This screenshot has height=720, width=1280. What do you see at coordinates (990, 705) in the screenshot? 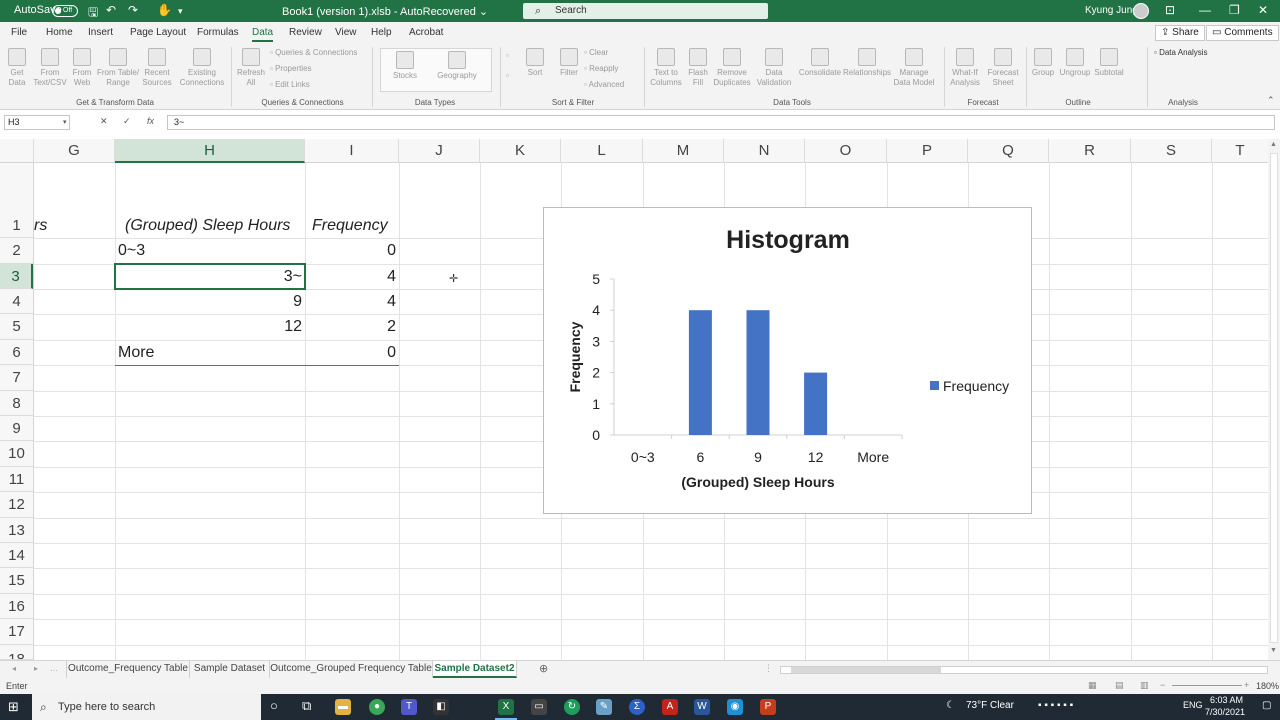
I see `weather-text: 73°F Clear` at bounding box center [990, 705].